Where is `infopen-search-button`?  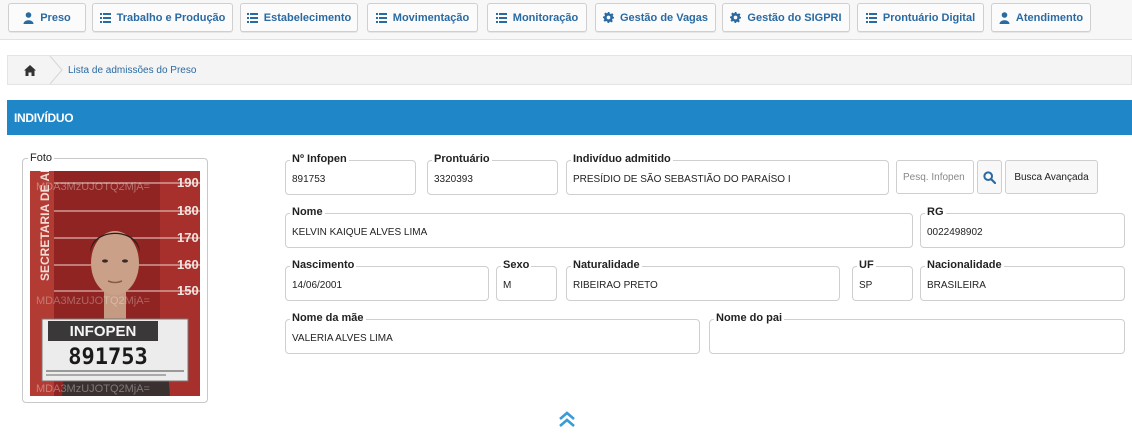 infopen-search-button is located at coordinates (989, 177).